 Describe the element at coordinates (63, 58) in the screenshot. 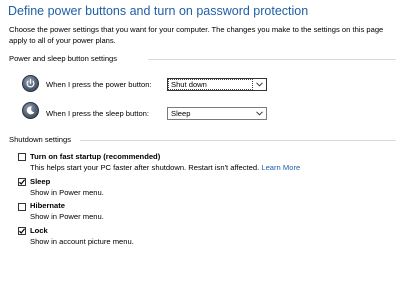

I see `power-group-header: Power and sleep button settings` at that location.